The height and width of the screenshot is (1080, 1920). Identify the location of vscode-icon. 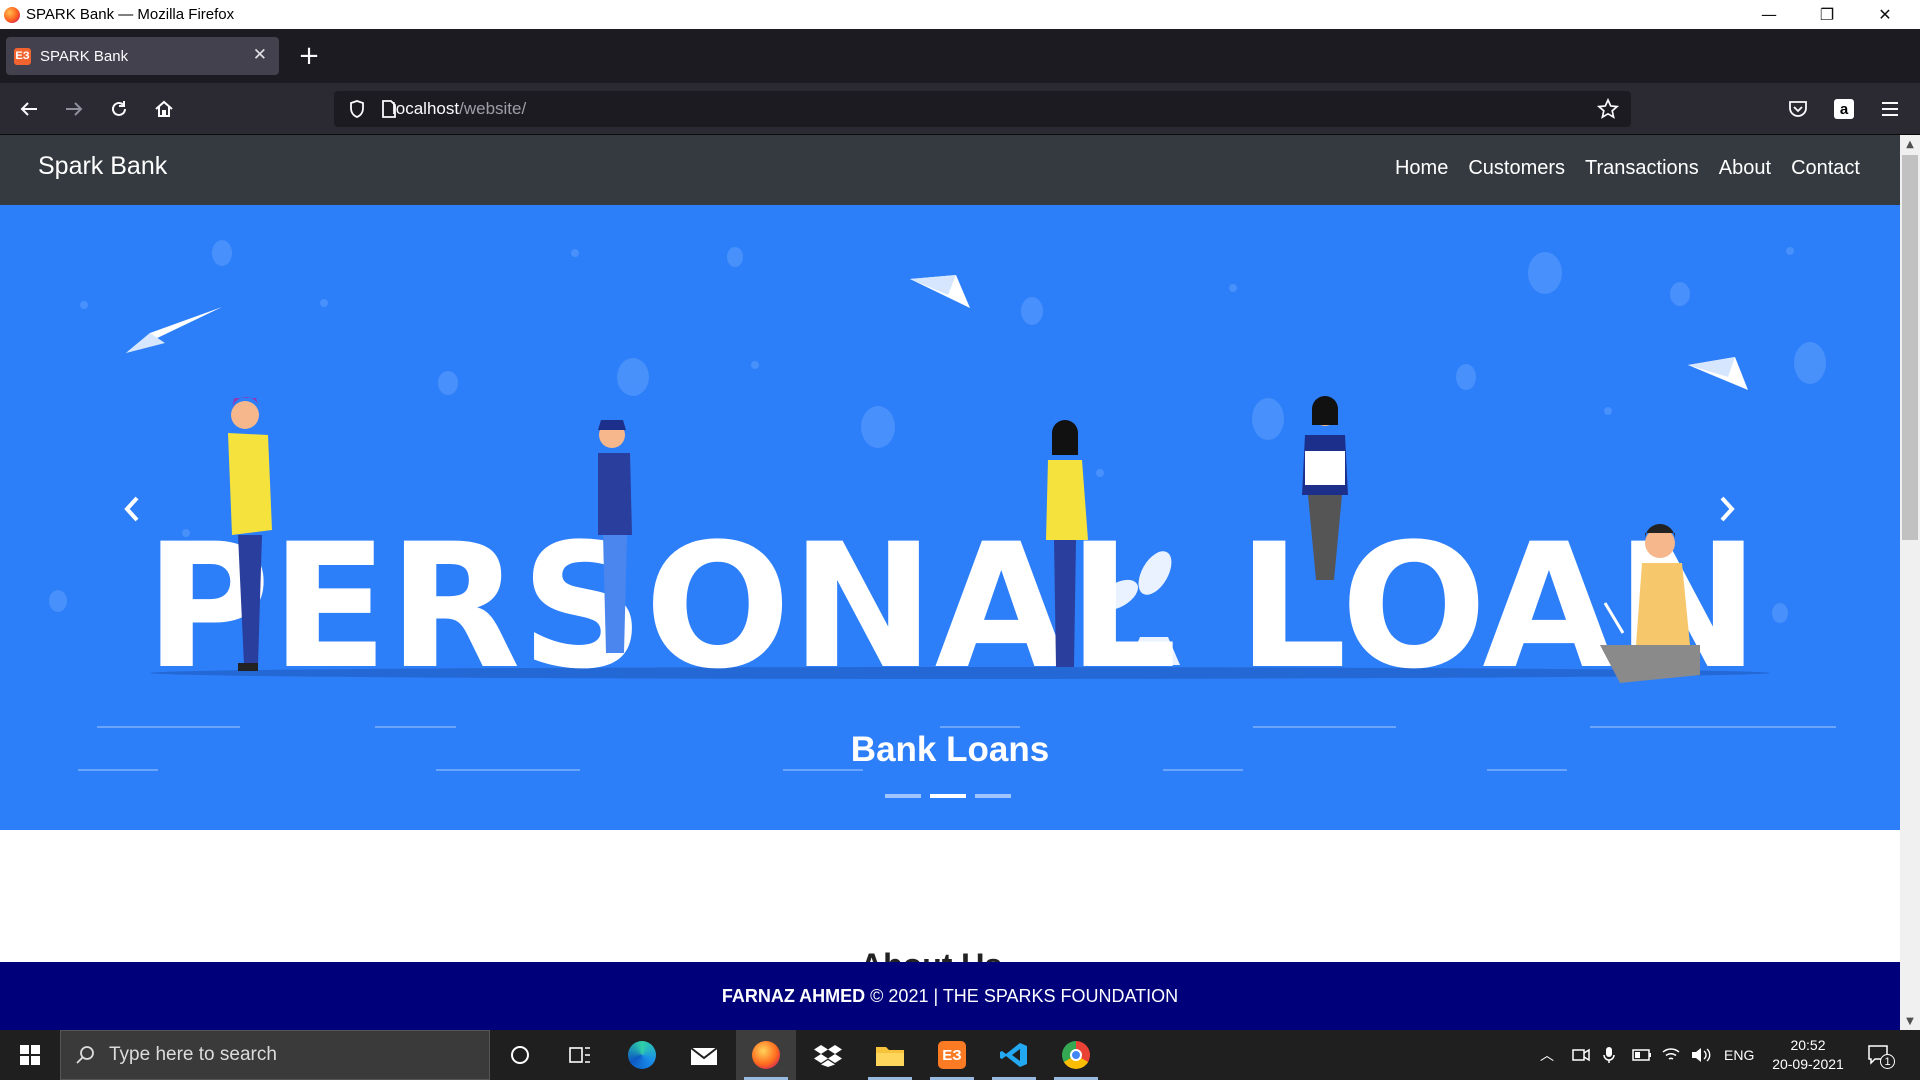
(1013, 1055).